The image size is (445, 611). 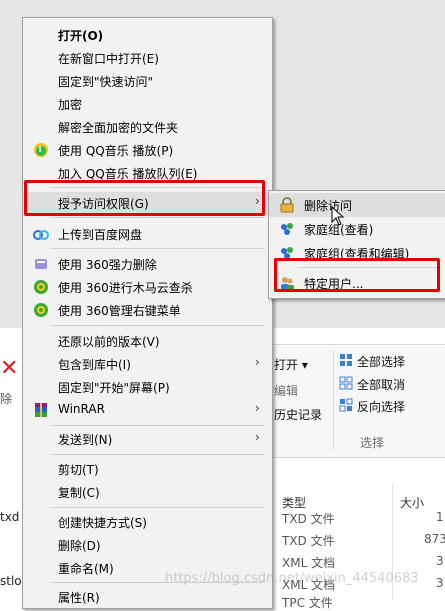 I want to click on menu-item-open: 打开(O), so click(x=147, y=35).